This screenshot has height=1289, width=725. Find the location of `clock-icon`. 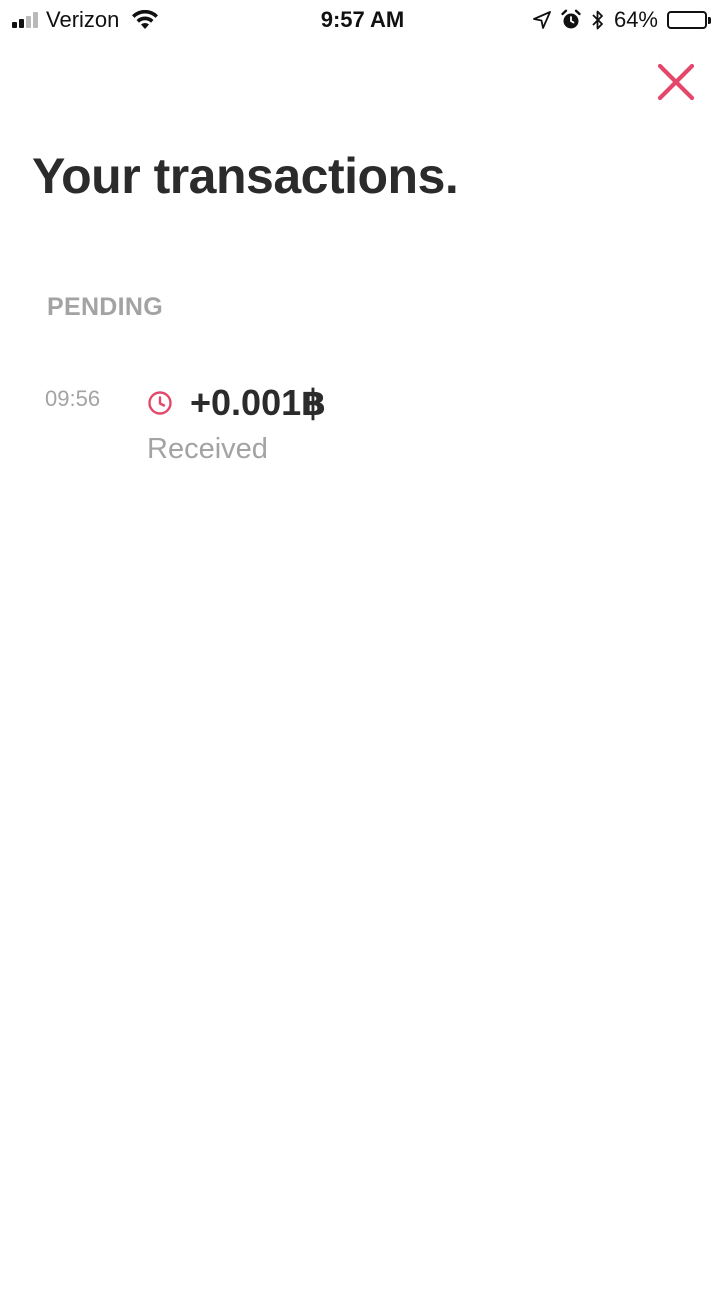

clock-icon is located at coordinates (160, 403).